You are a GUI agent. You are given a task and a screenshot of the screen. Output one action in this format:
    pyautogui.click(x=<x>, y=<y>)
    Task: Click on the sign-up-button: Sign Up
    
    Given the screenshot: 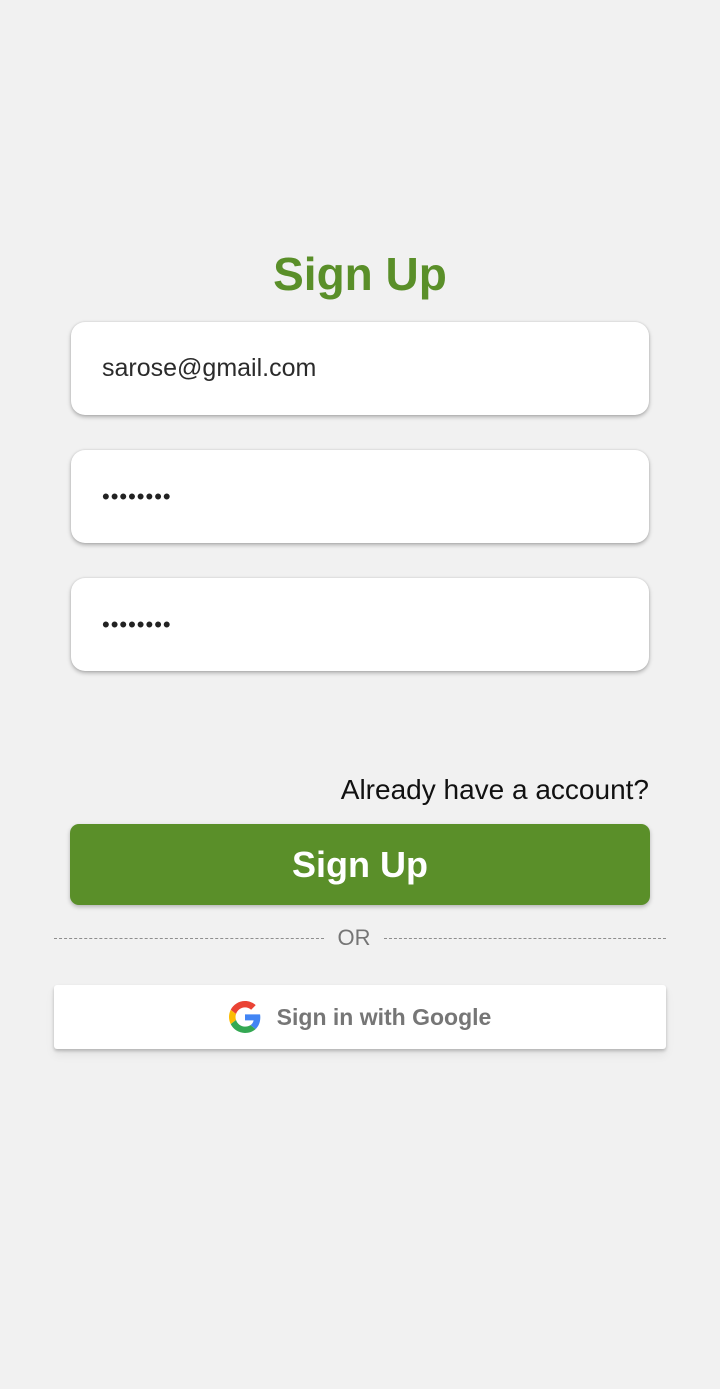 What is the action you would take?
    pyautogui.click(x=360, y=864)
    